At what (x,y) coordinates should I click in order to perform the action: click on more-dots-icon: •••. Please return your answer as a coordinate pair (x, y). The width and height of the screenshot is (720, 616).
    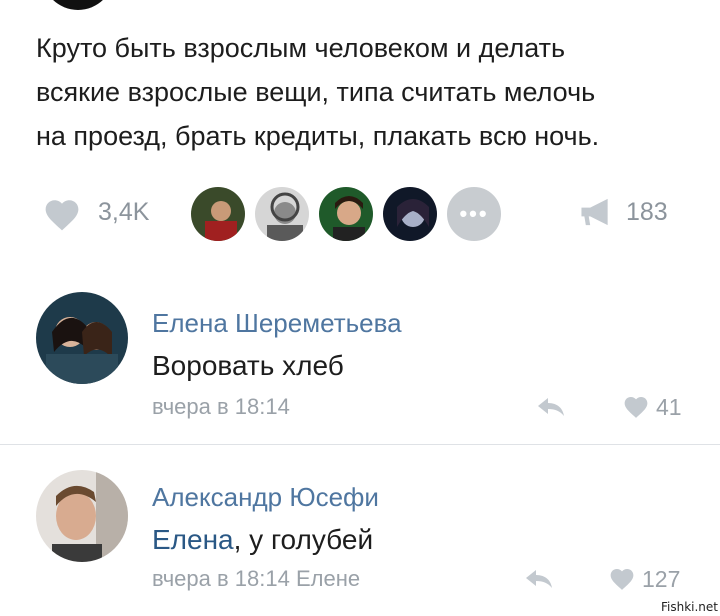
    Looking at the image, I should click on (474, 213).